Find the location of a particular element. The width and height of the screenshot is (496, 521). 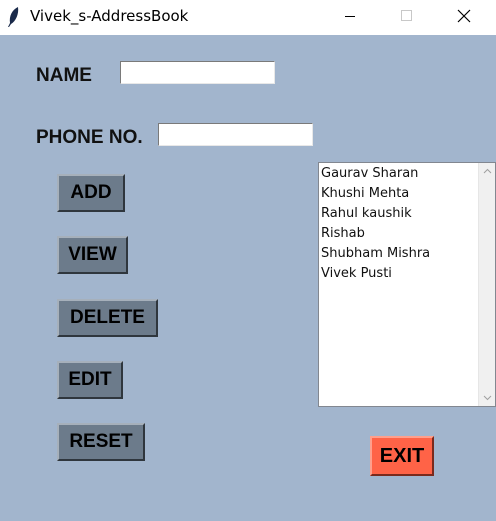

scroll-up-icon is located at coordinates (487, 171).